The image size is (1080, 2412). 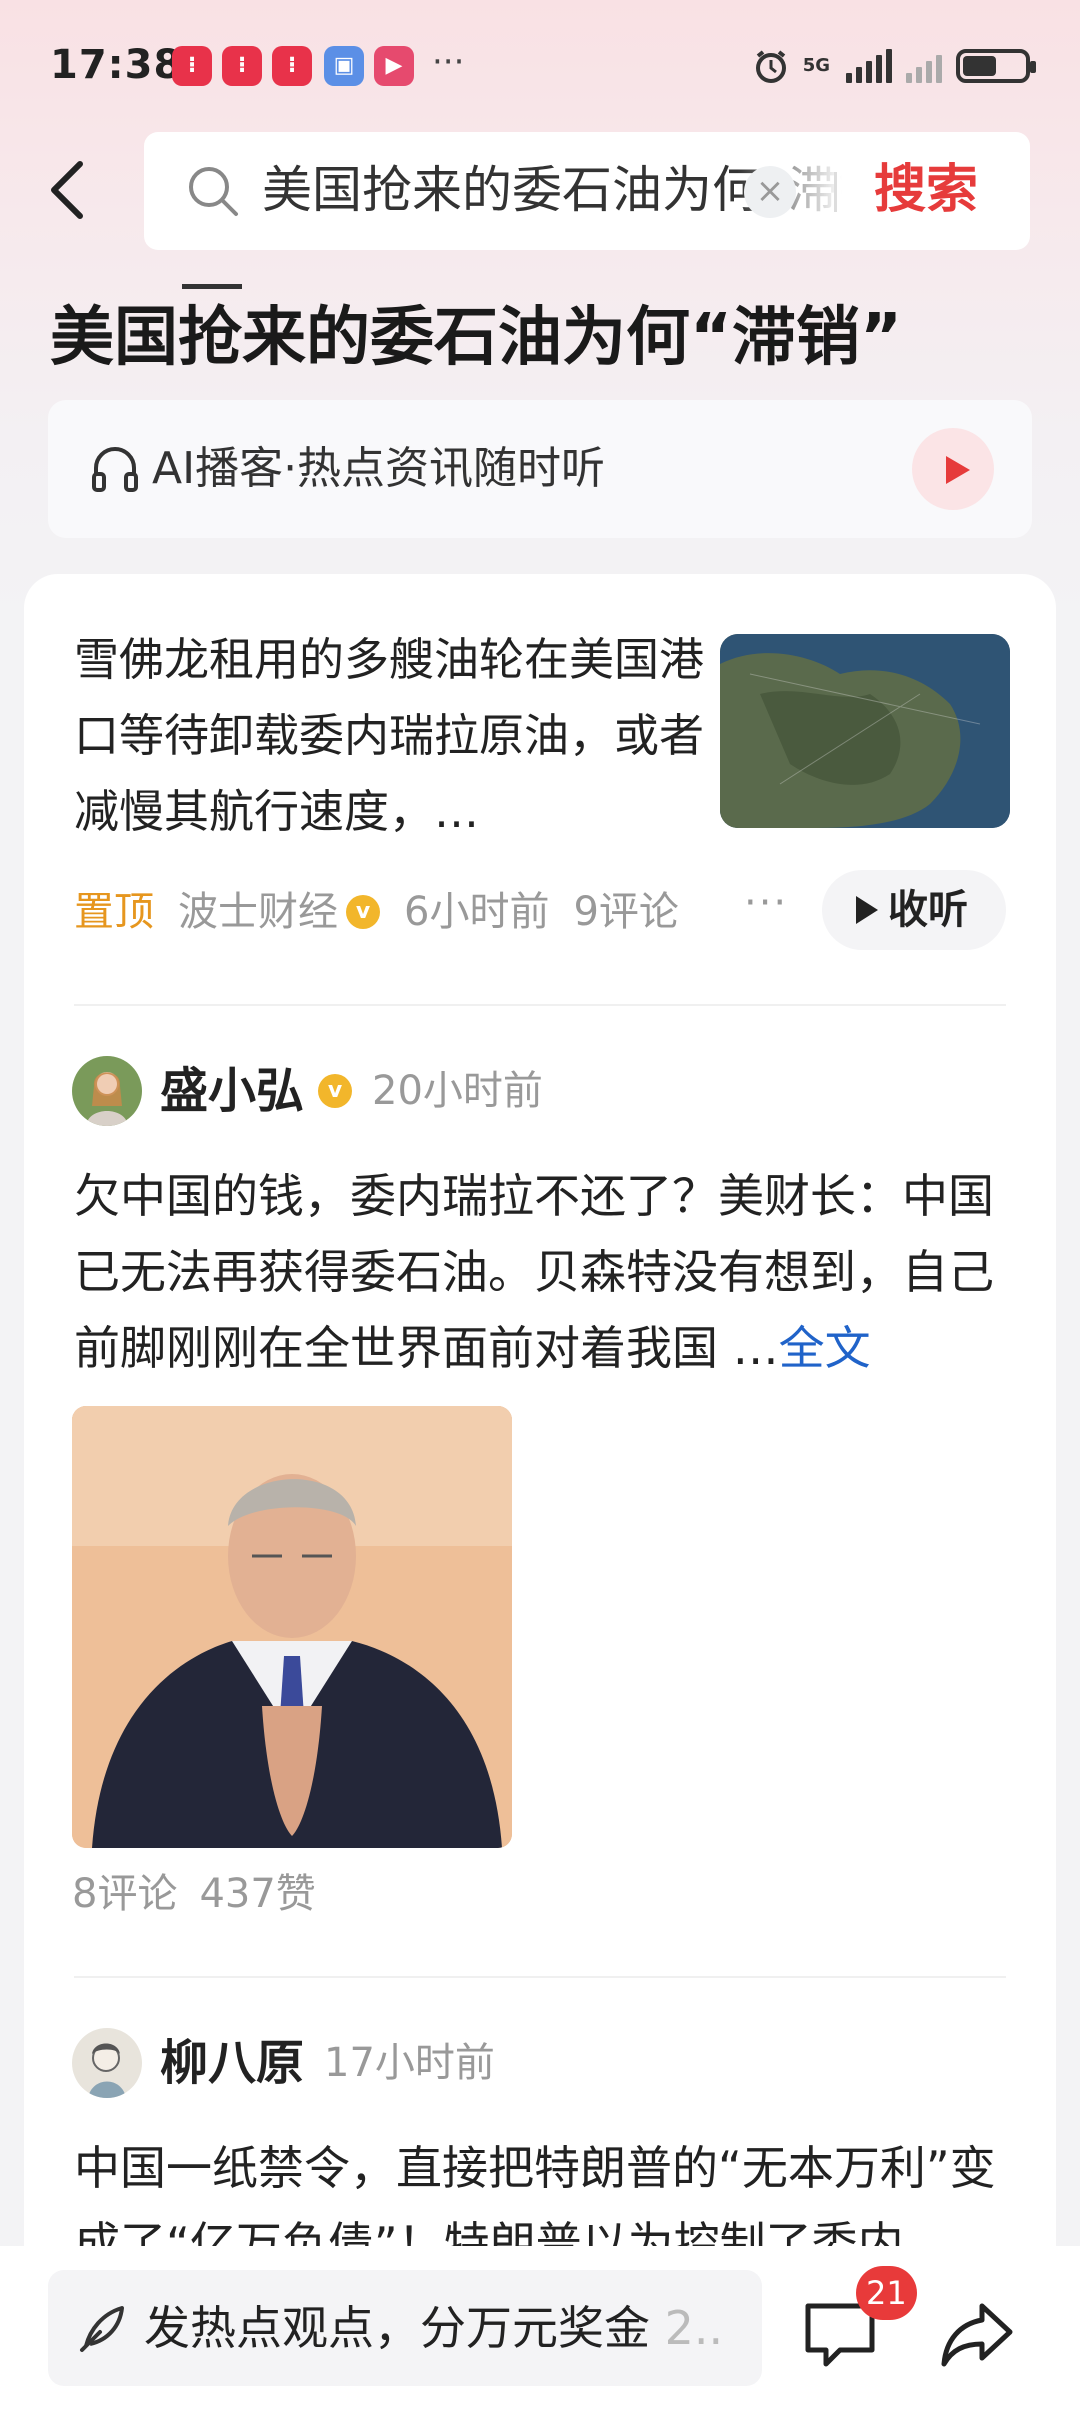 What do you see at coordinates (115, 469) in the screenshot?
I see `headphones-icon` at bounding box center [115, 469].